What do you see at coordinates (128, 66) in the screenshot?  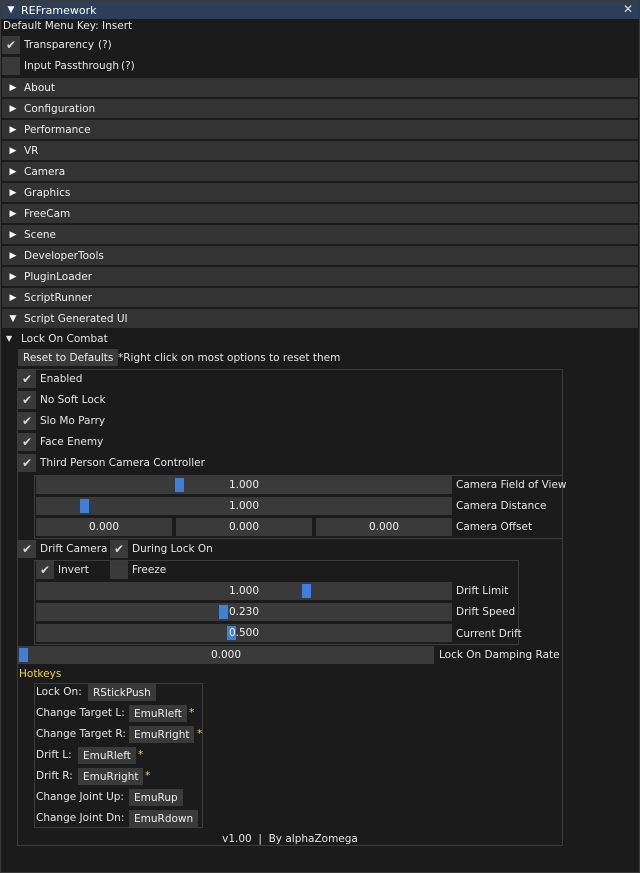 I see `input-passthrough-help: (?)` at bounding box center [128, 66].